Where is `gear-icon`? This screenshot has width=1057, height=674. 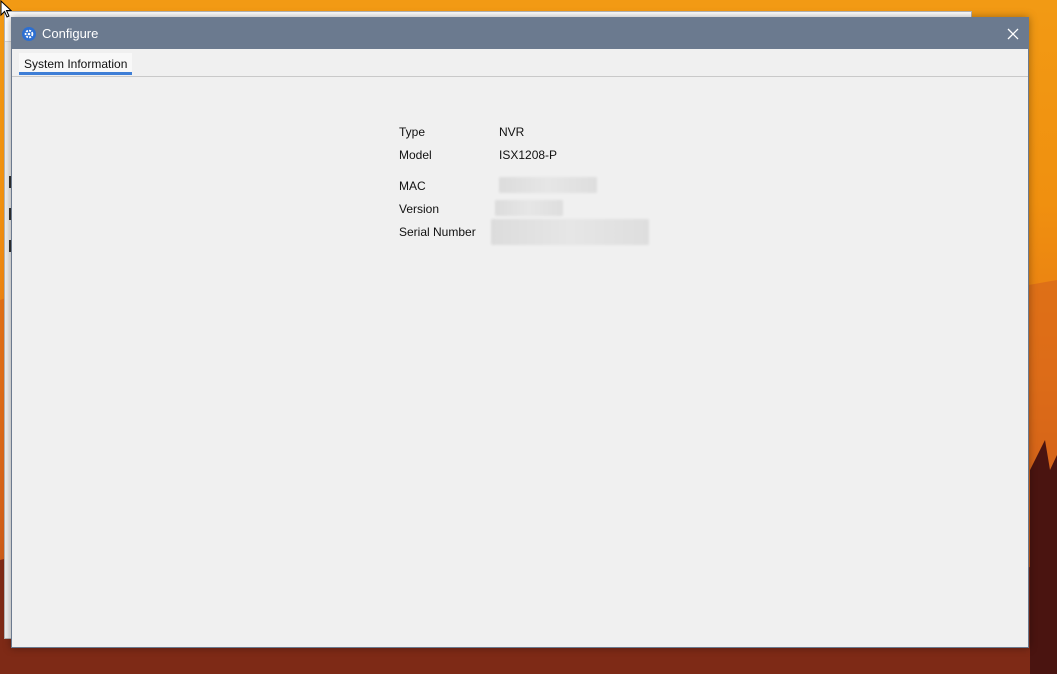 gear-icon is located at coordinates (29, 33).